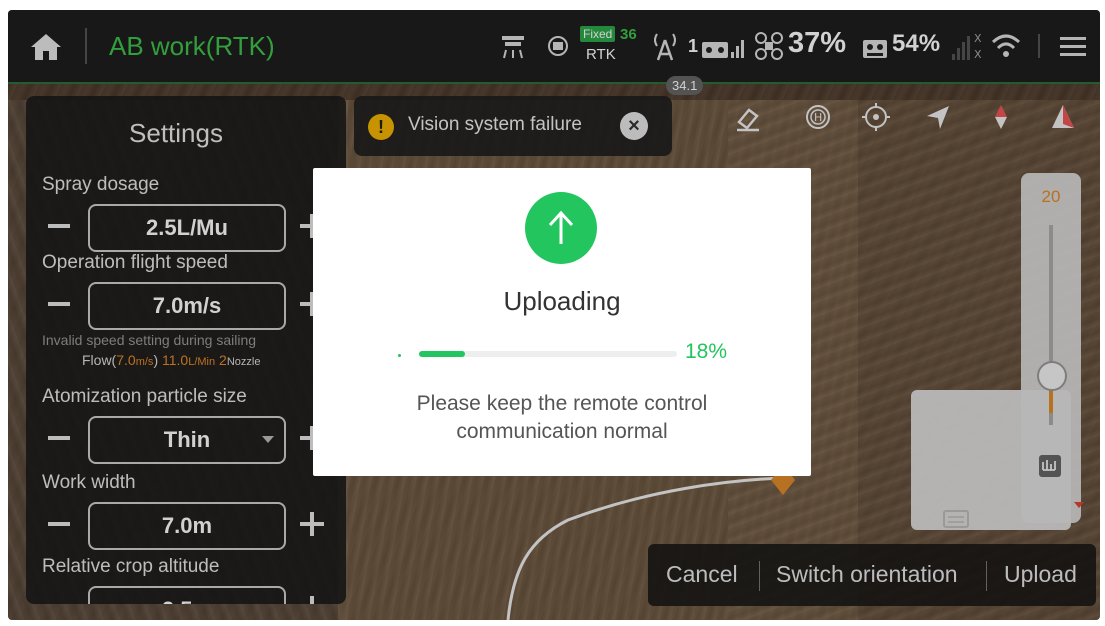 The height and width of the screenshot is (626, 1105). What do you see at coordinates (442, 354) in the screenshot?
I see `upload-progress-fill` at bounding box center [442, 354].